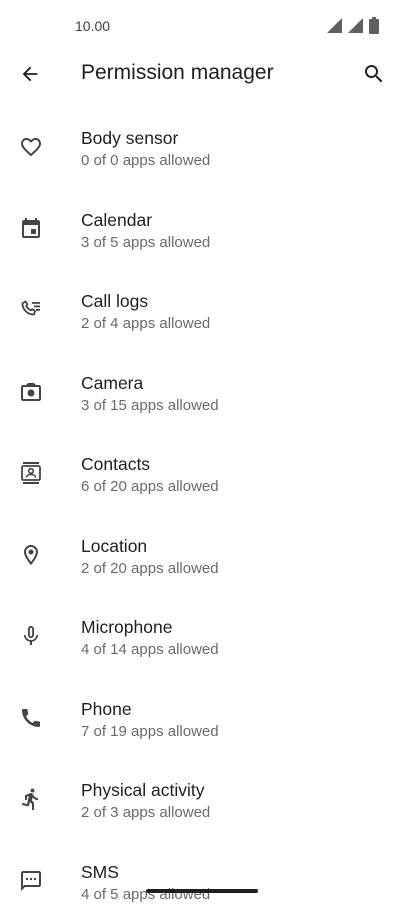 The height and width of the screenshot is (923, 404). I want to click on permission-subtitle: 4 of 14 apps allowed, so click(150, 649).